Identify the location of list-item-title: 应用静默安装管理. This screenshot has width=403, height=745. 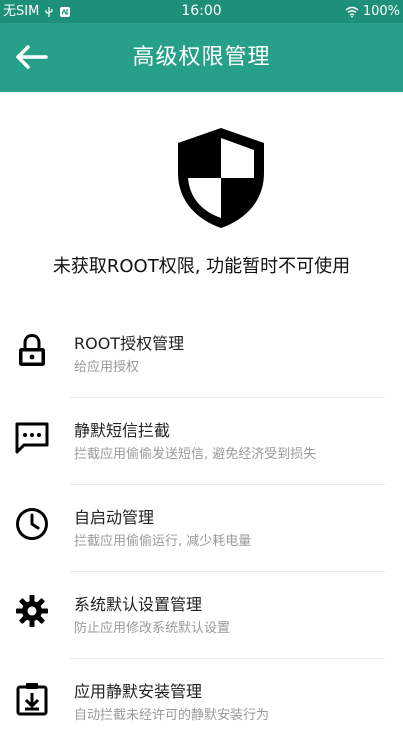
(138, 691).